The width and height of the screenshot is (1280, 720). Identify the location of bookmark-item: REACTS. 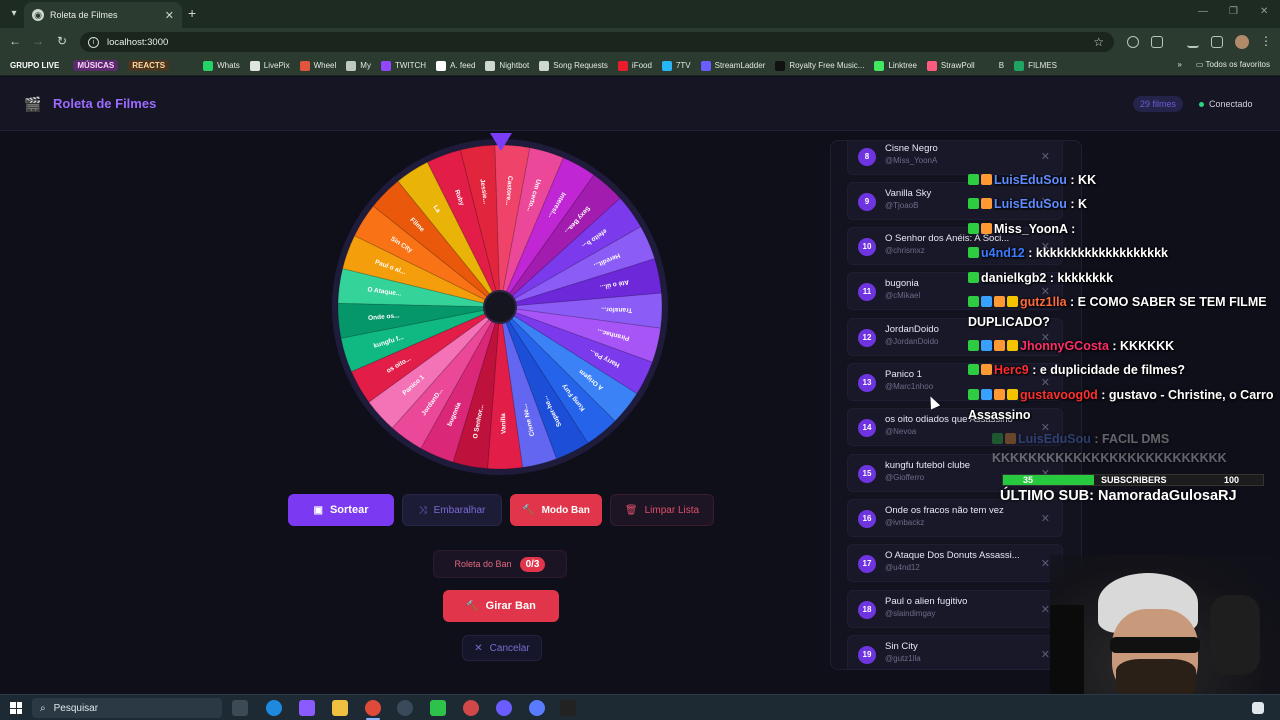
(149, 65).